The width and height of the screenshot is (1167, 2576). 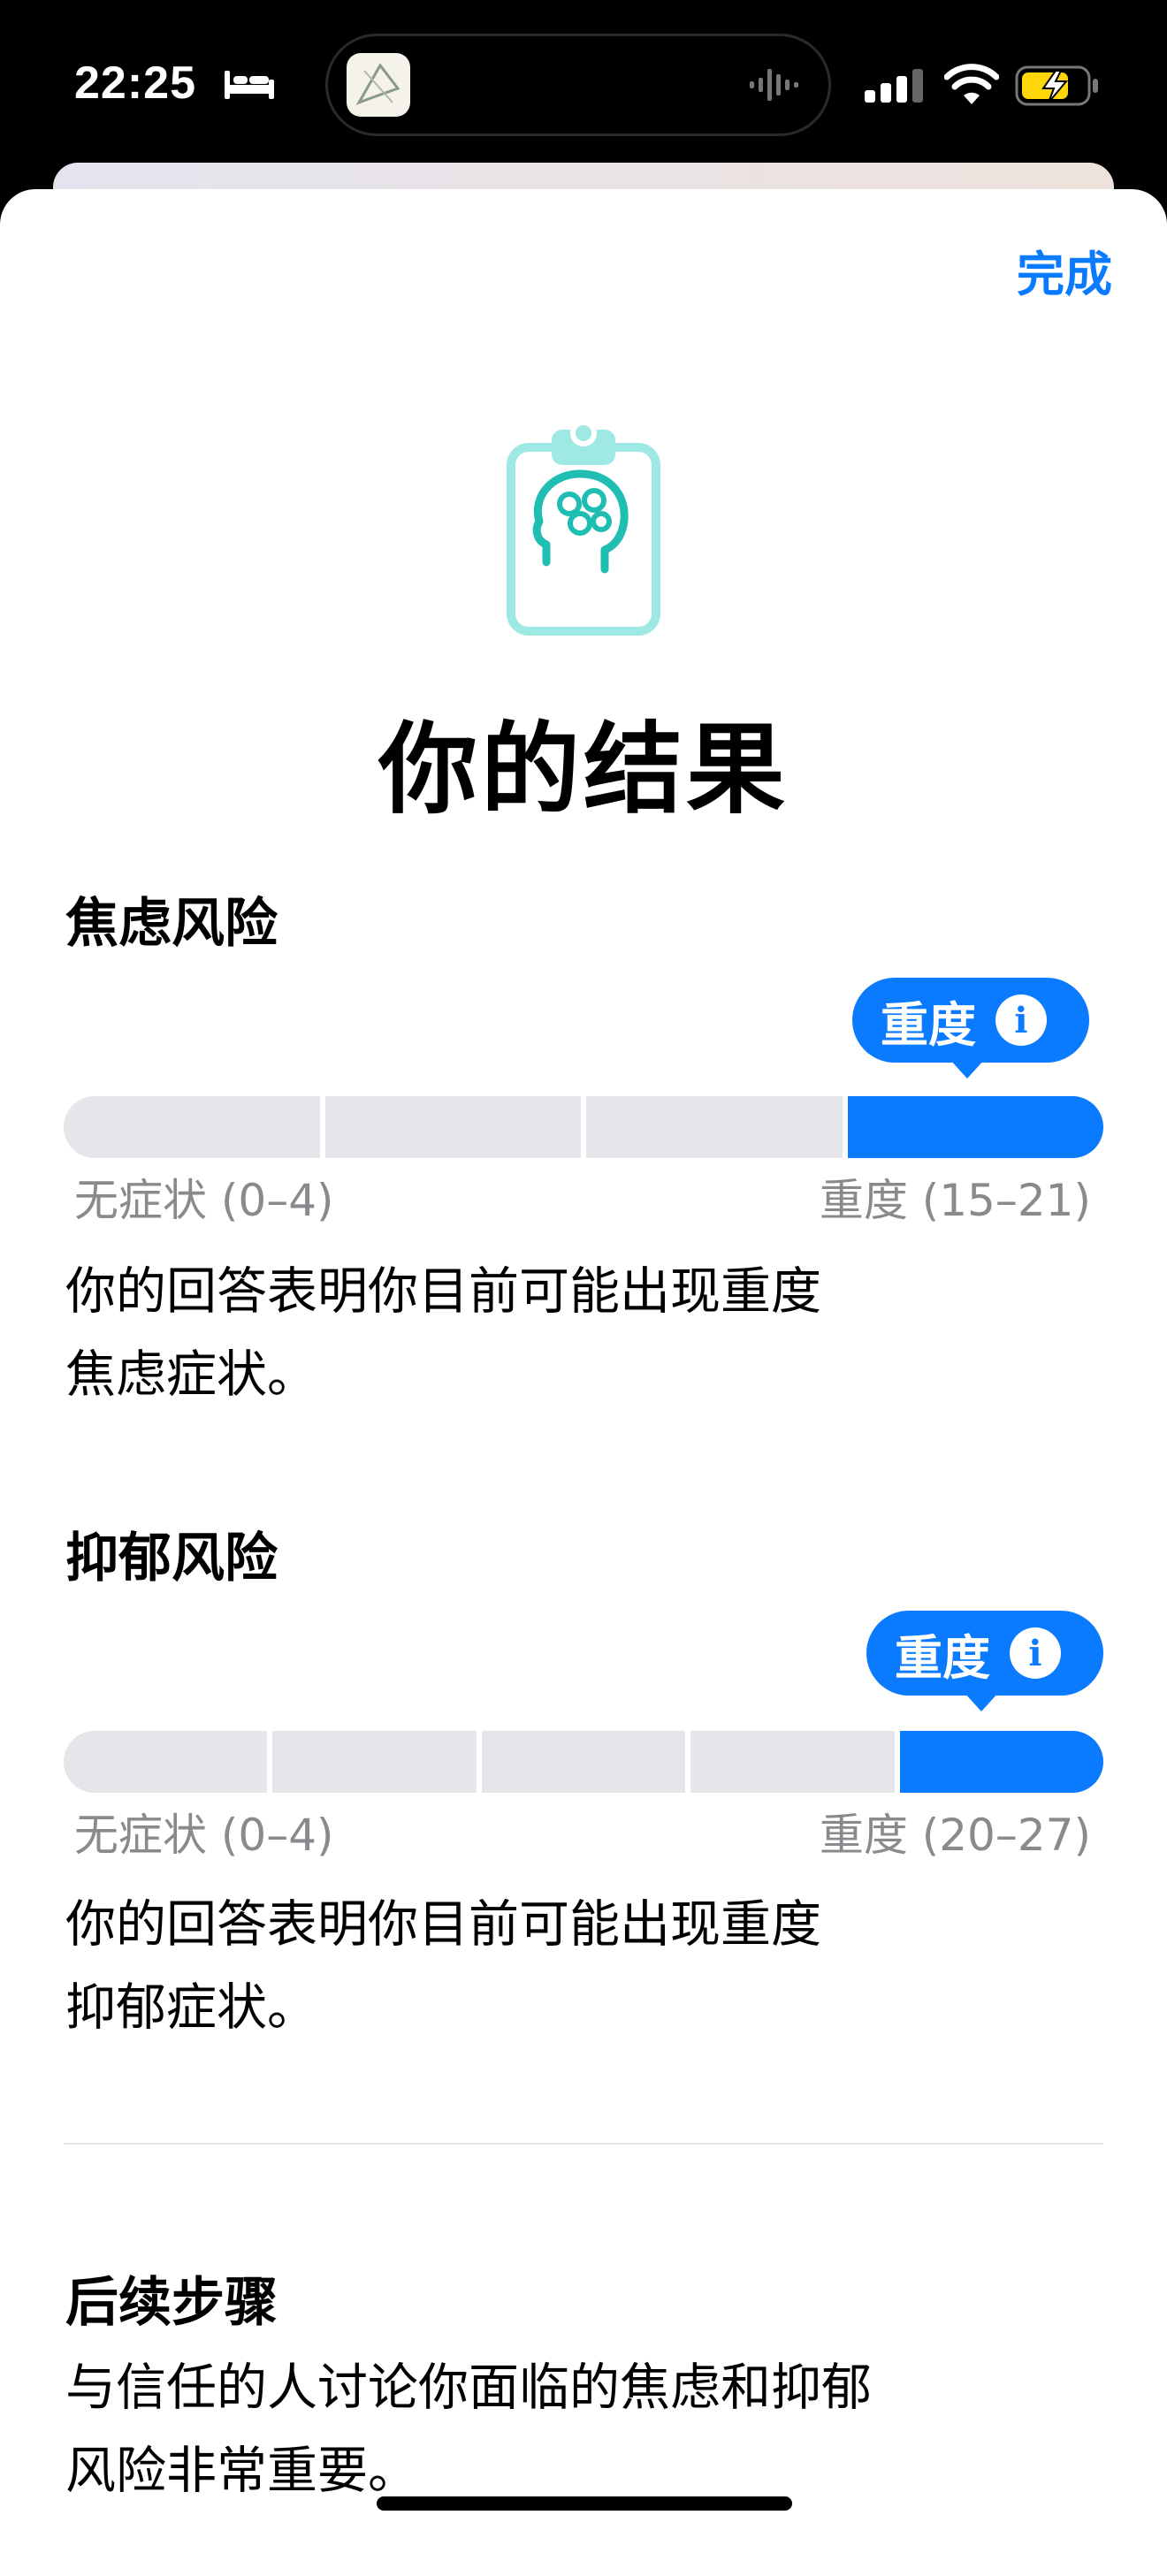 What do you see at coordinates (967, 1068) in the screenshot?
I see `anxiety-badge-pointer` at bounding box center [967, 1068].